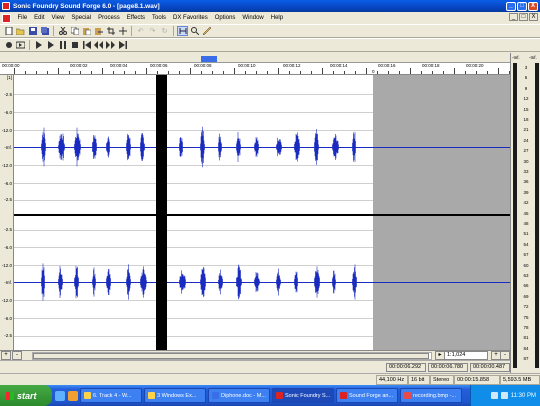  I want to click on stop-icon, so click(74, 45).